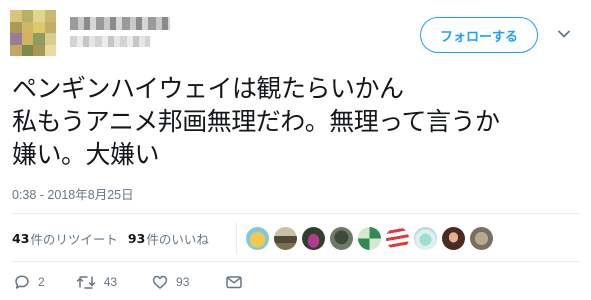  What do you see at coordinates (479, 35) in the screenshot?
I see `follow-button: フォローする` at bounding box center [479, 35].